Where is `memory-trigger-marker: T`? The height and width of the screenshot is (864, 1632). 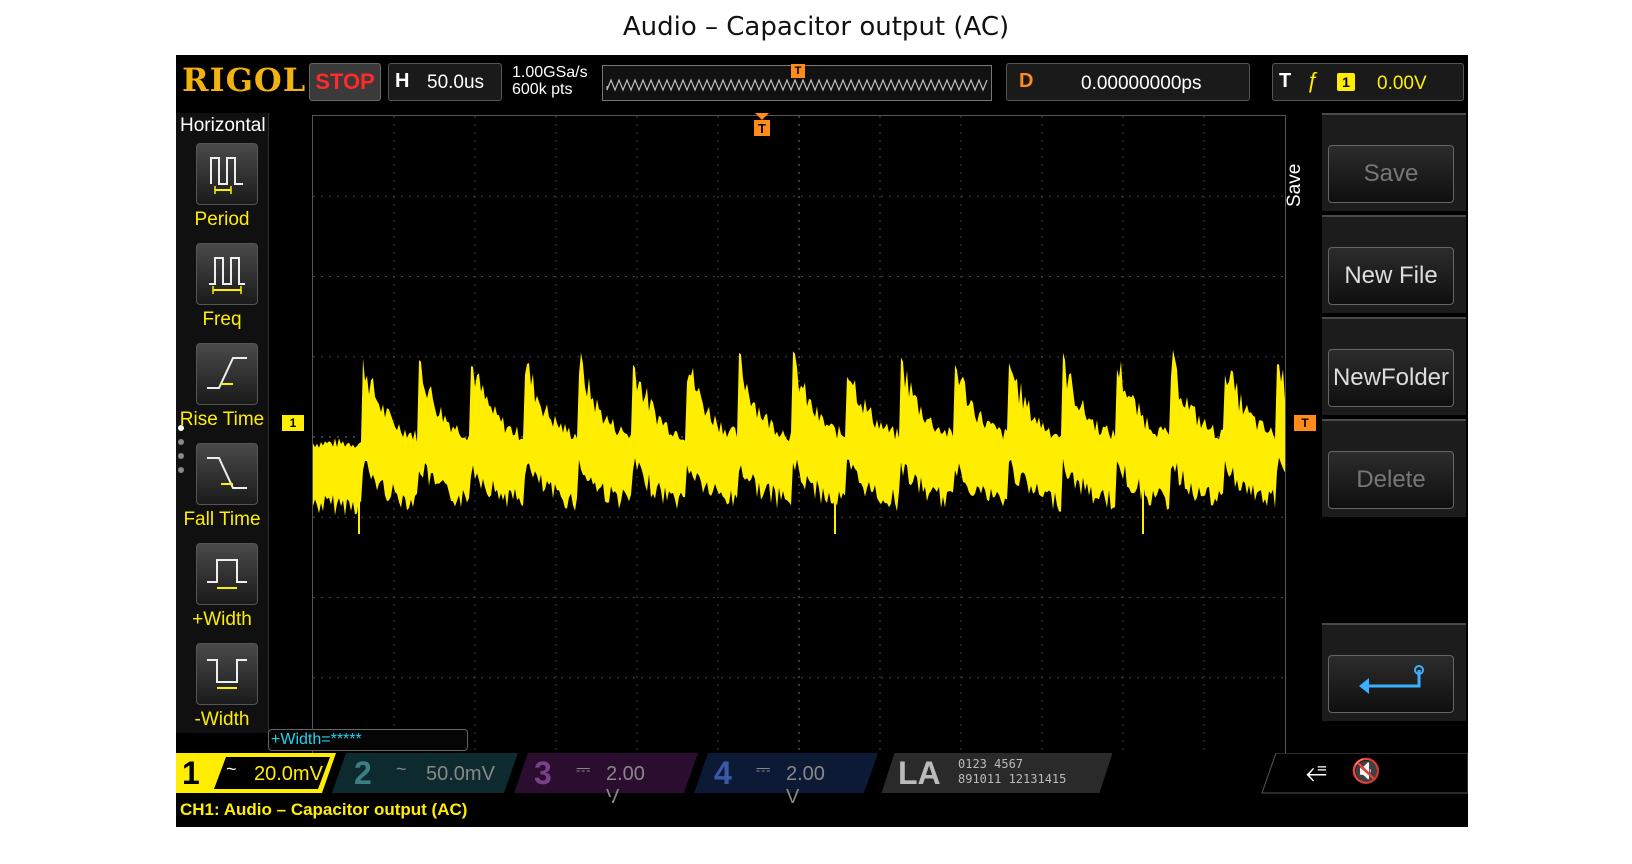
memory-trigger-marker: T is located at coordinates (798, 71).